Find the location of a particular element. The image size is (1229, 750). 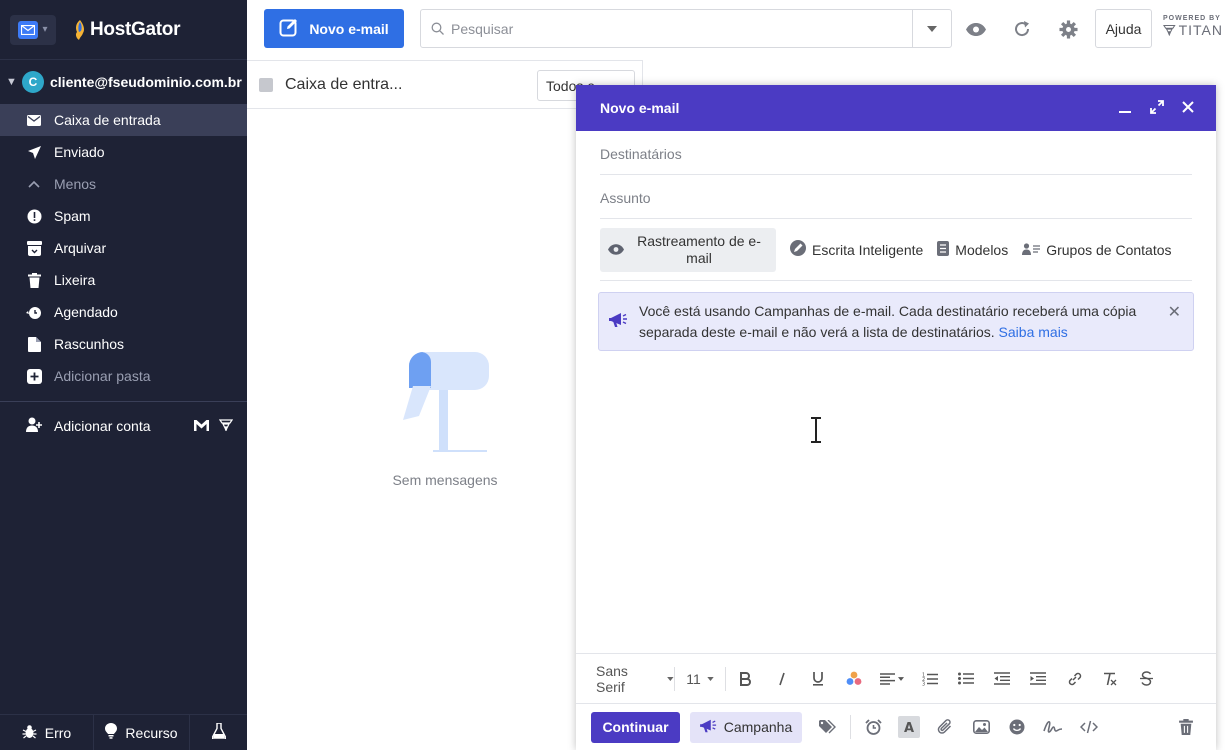

svg-text: 3 is located at coordinates (923, 683).